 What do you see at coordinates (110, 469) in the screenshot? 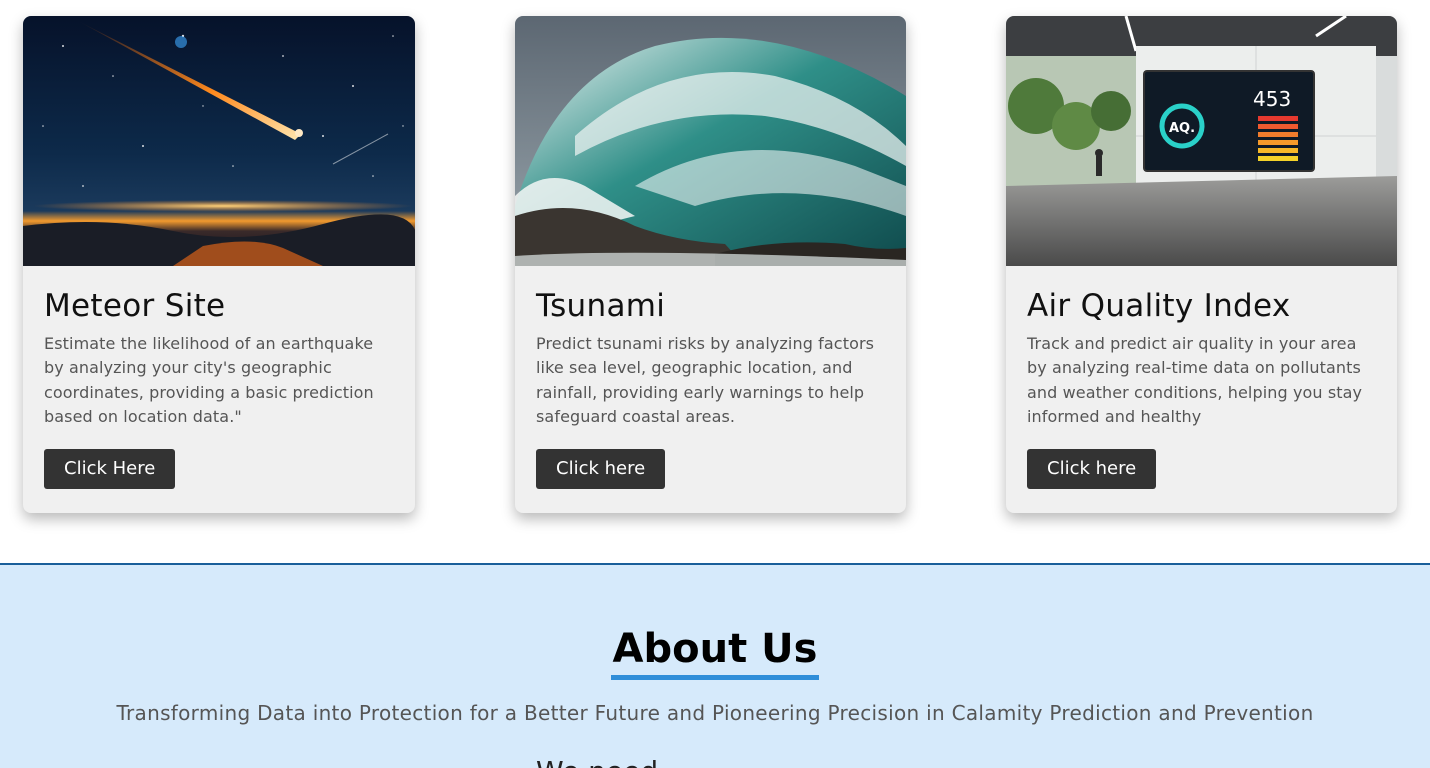
I see `meteor-click-button: Click Here` at bounding box center [110, 469].